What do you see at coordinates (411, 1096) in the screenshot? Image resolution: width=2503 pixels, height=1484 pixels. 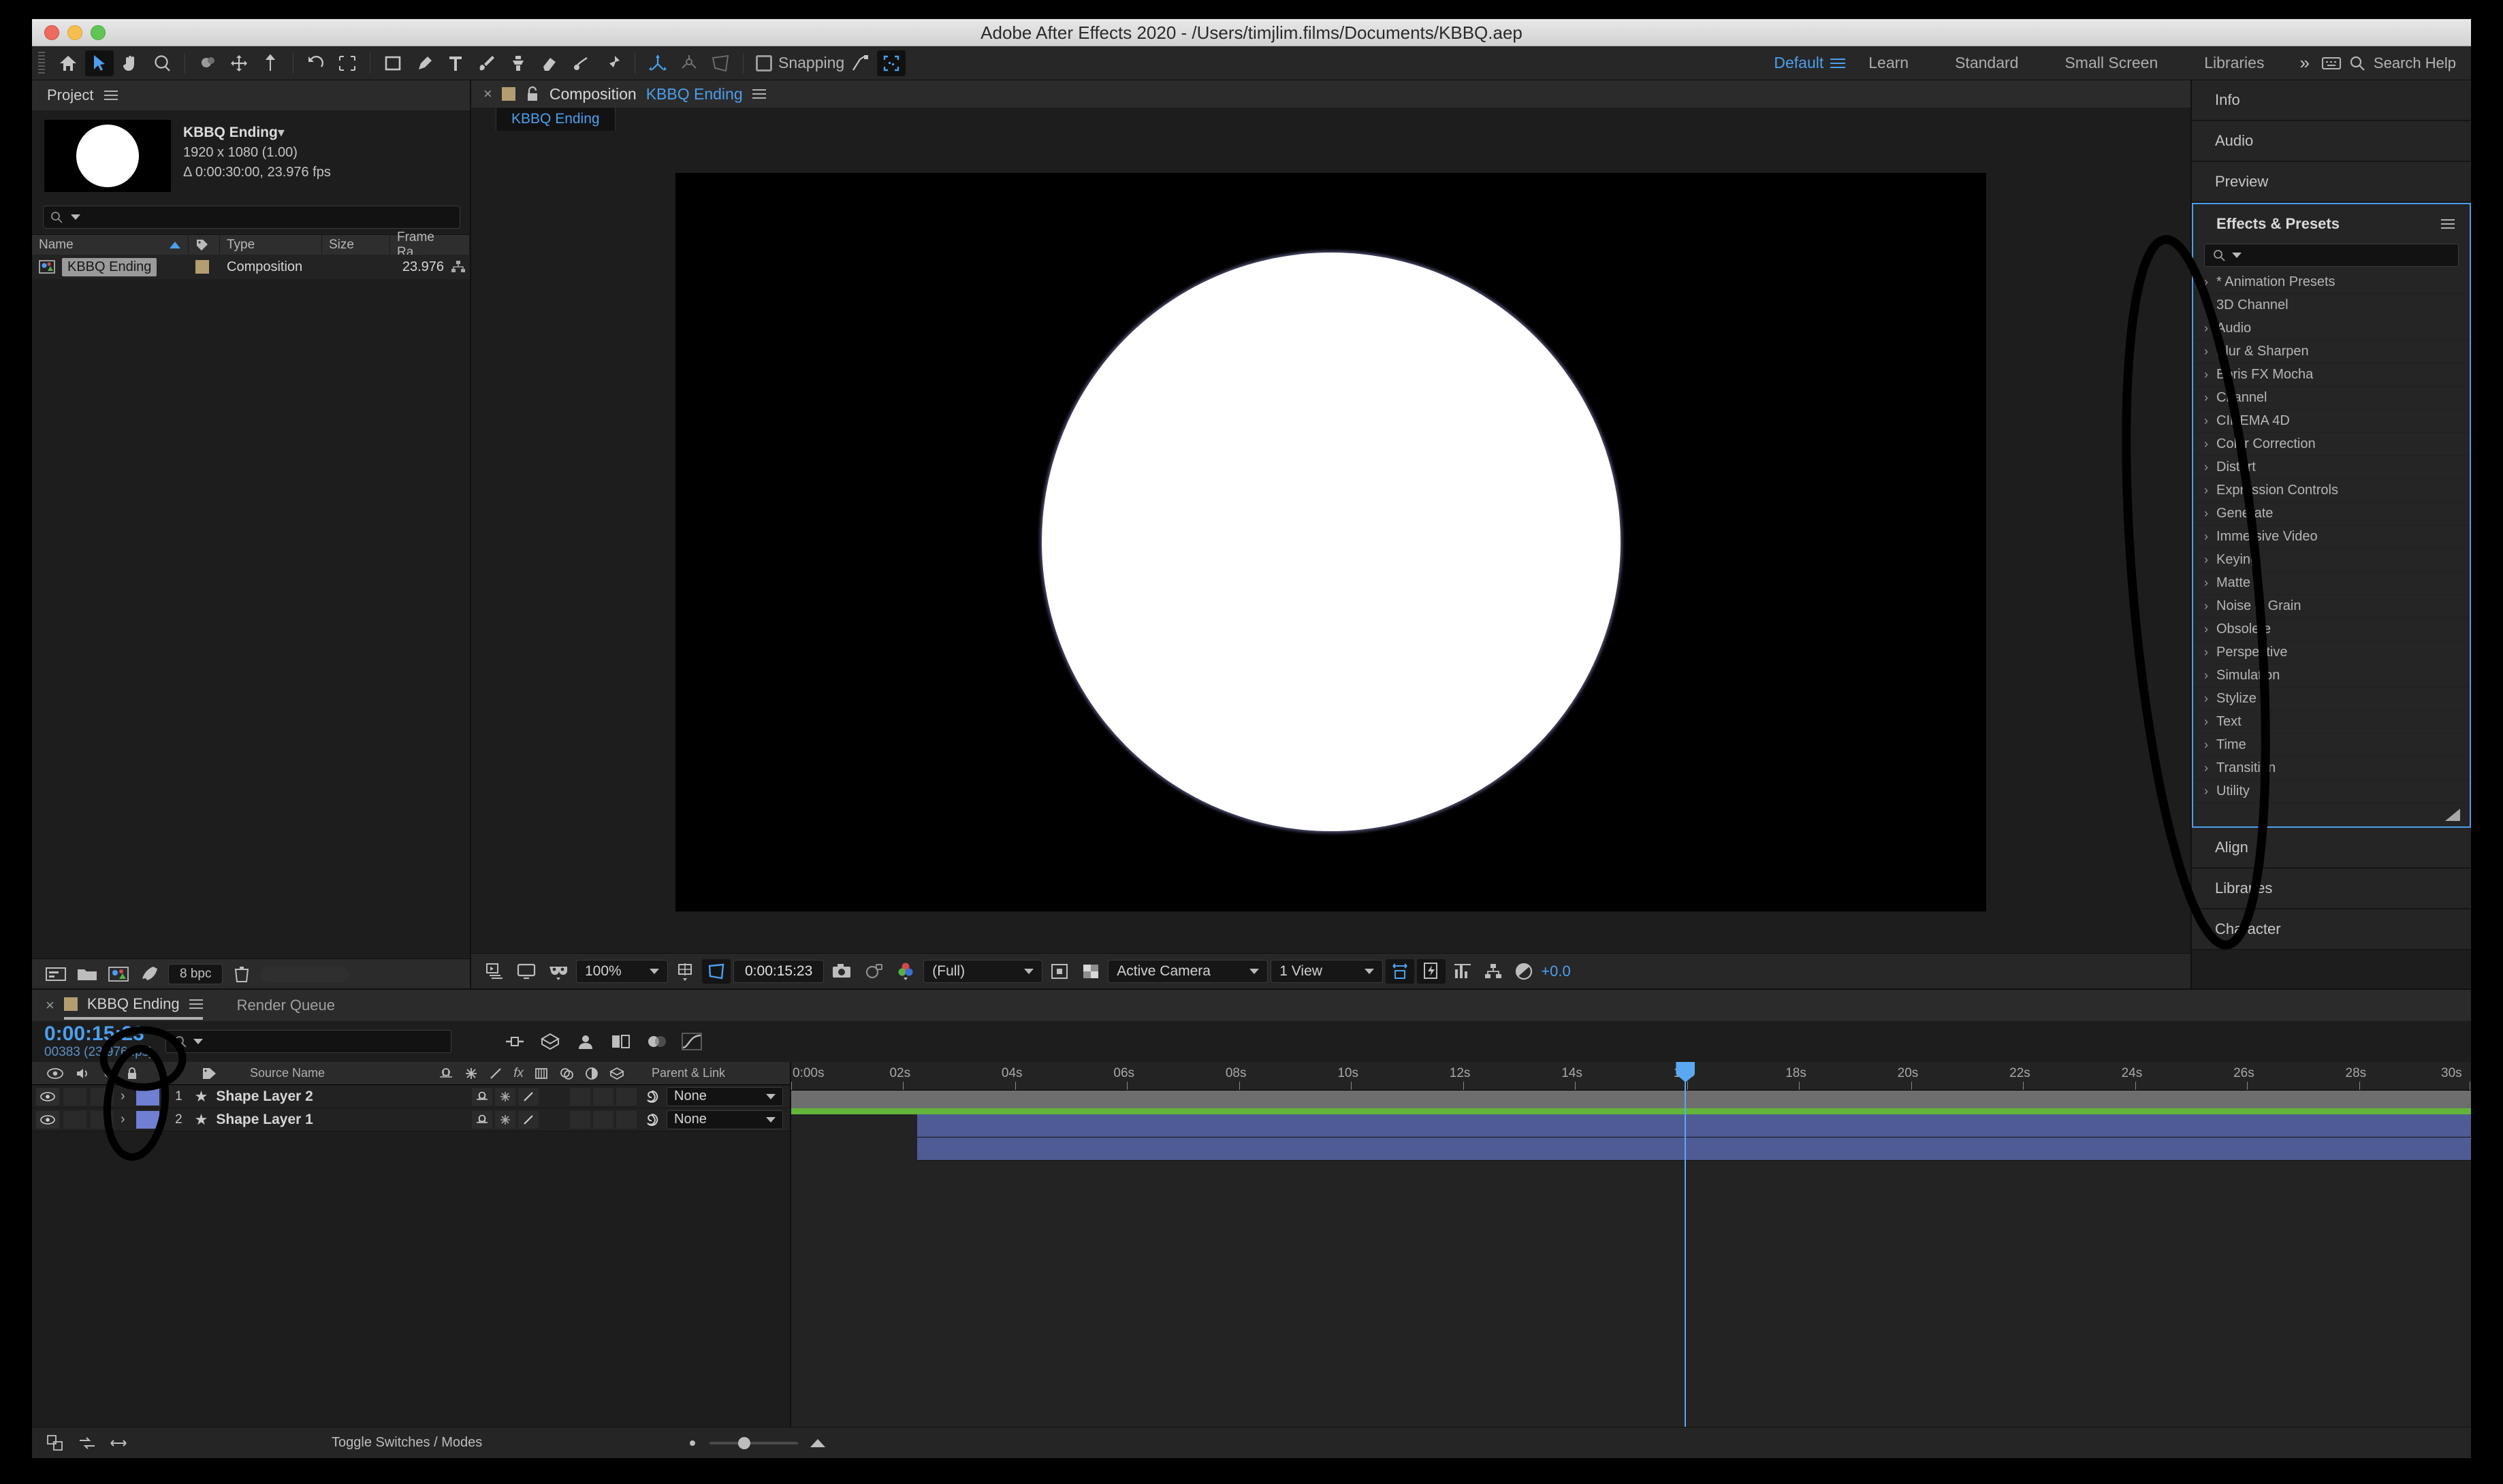 I see `table-row: › 1 ★ Shape Layer 2 None` at bounding box center [411, 1096].